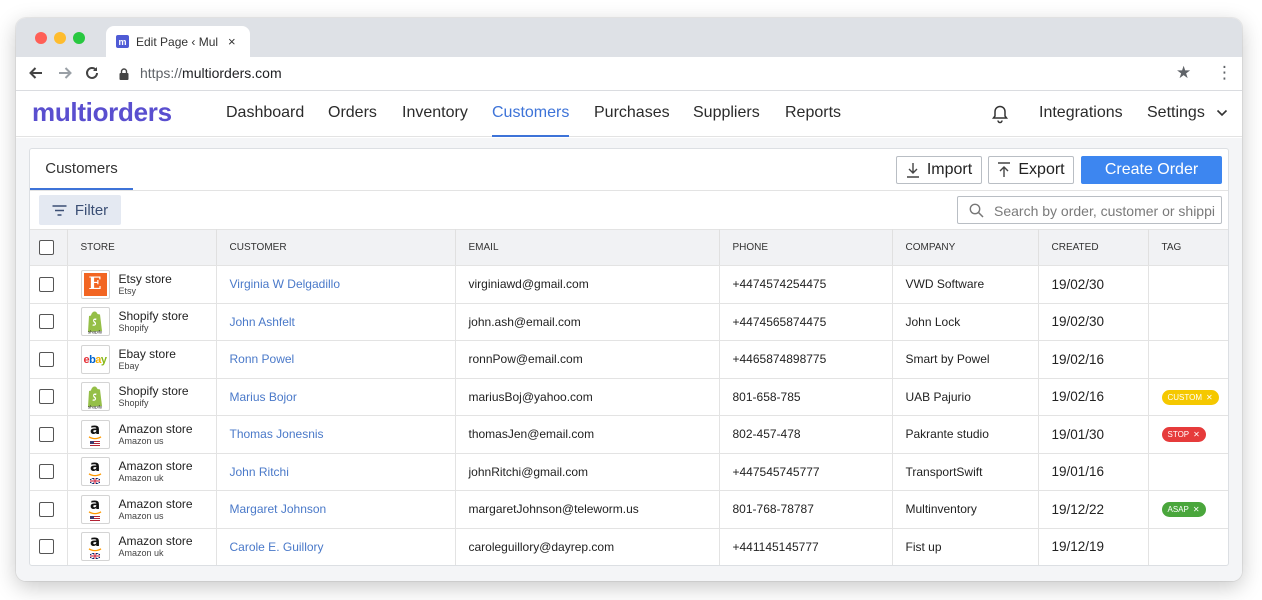  I want to click on header-created: CREATED, so click(1093, 247).